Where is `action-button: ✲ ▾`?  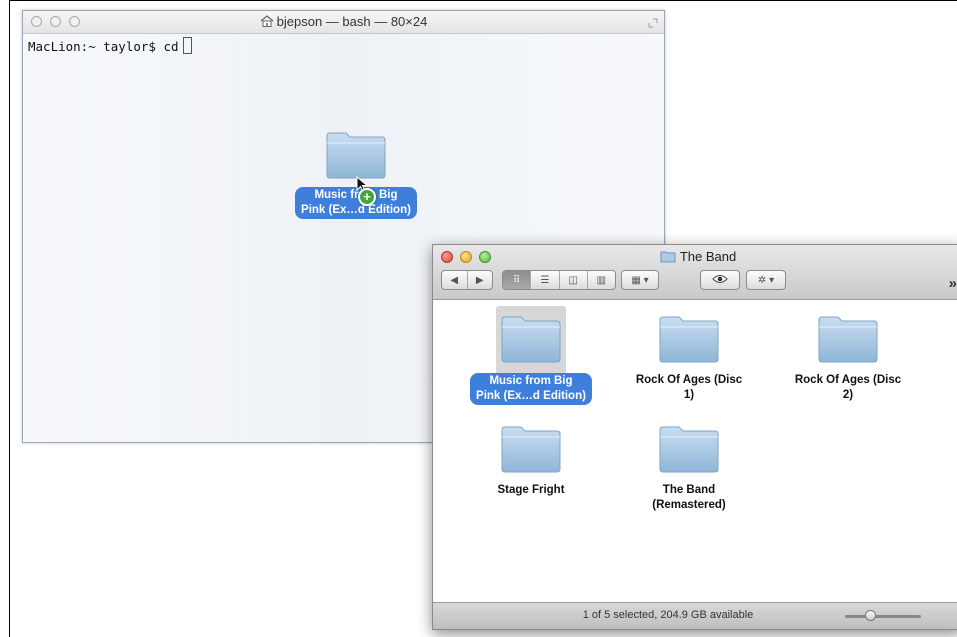 action-button: ✲ ▾ is located at coordinates (766, 280).